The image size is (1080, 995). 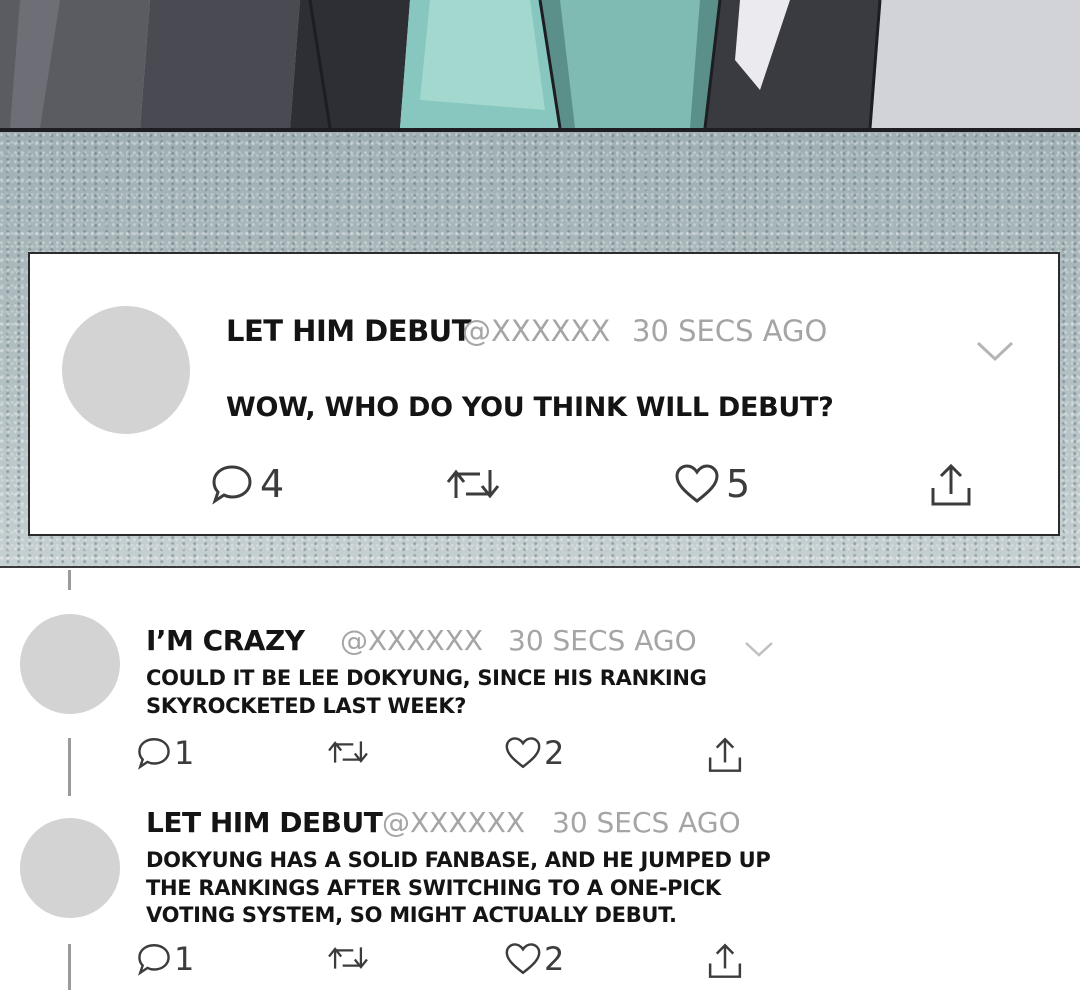 I want to click on post-author-handle: @XXXXXX, so click(x=536, y=331).